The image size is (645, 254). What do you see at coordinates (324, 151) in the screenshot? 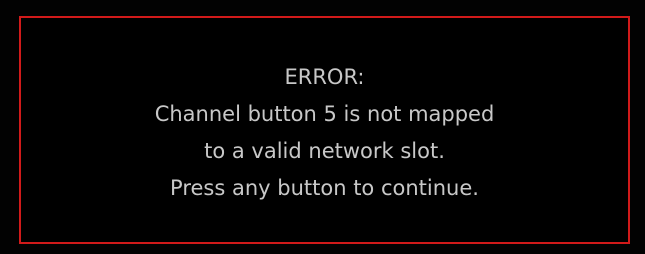
I see `error-line-2: to a valid network slot.` at bounding box center [324, 151].